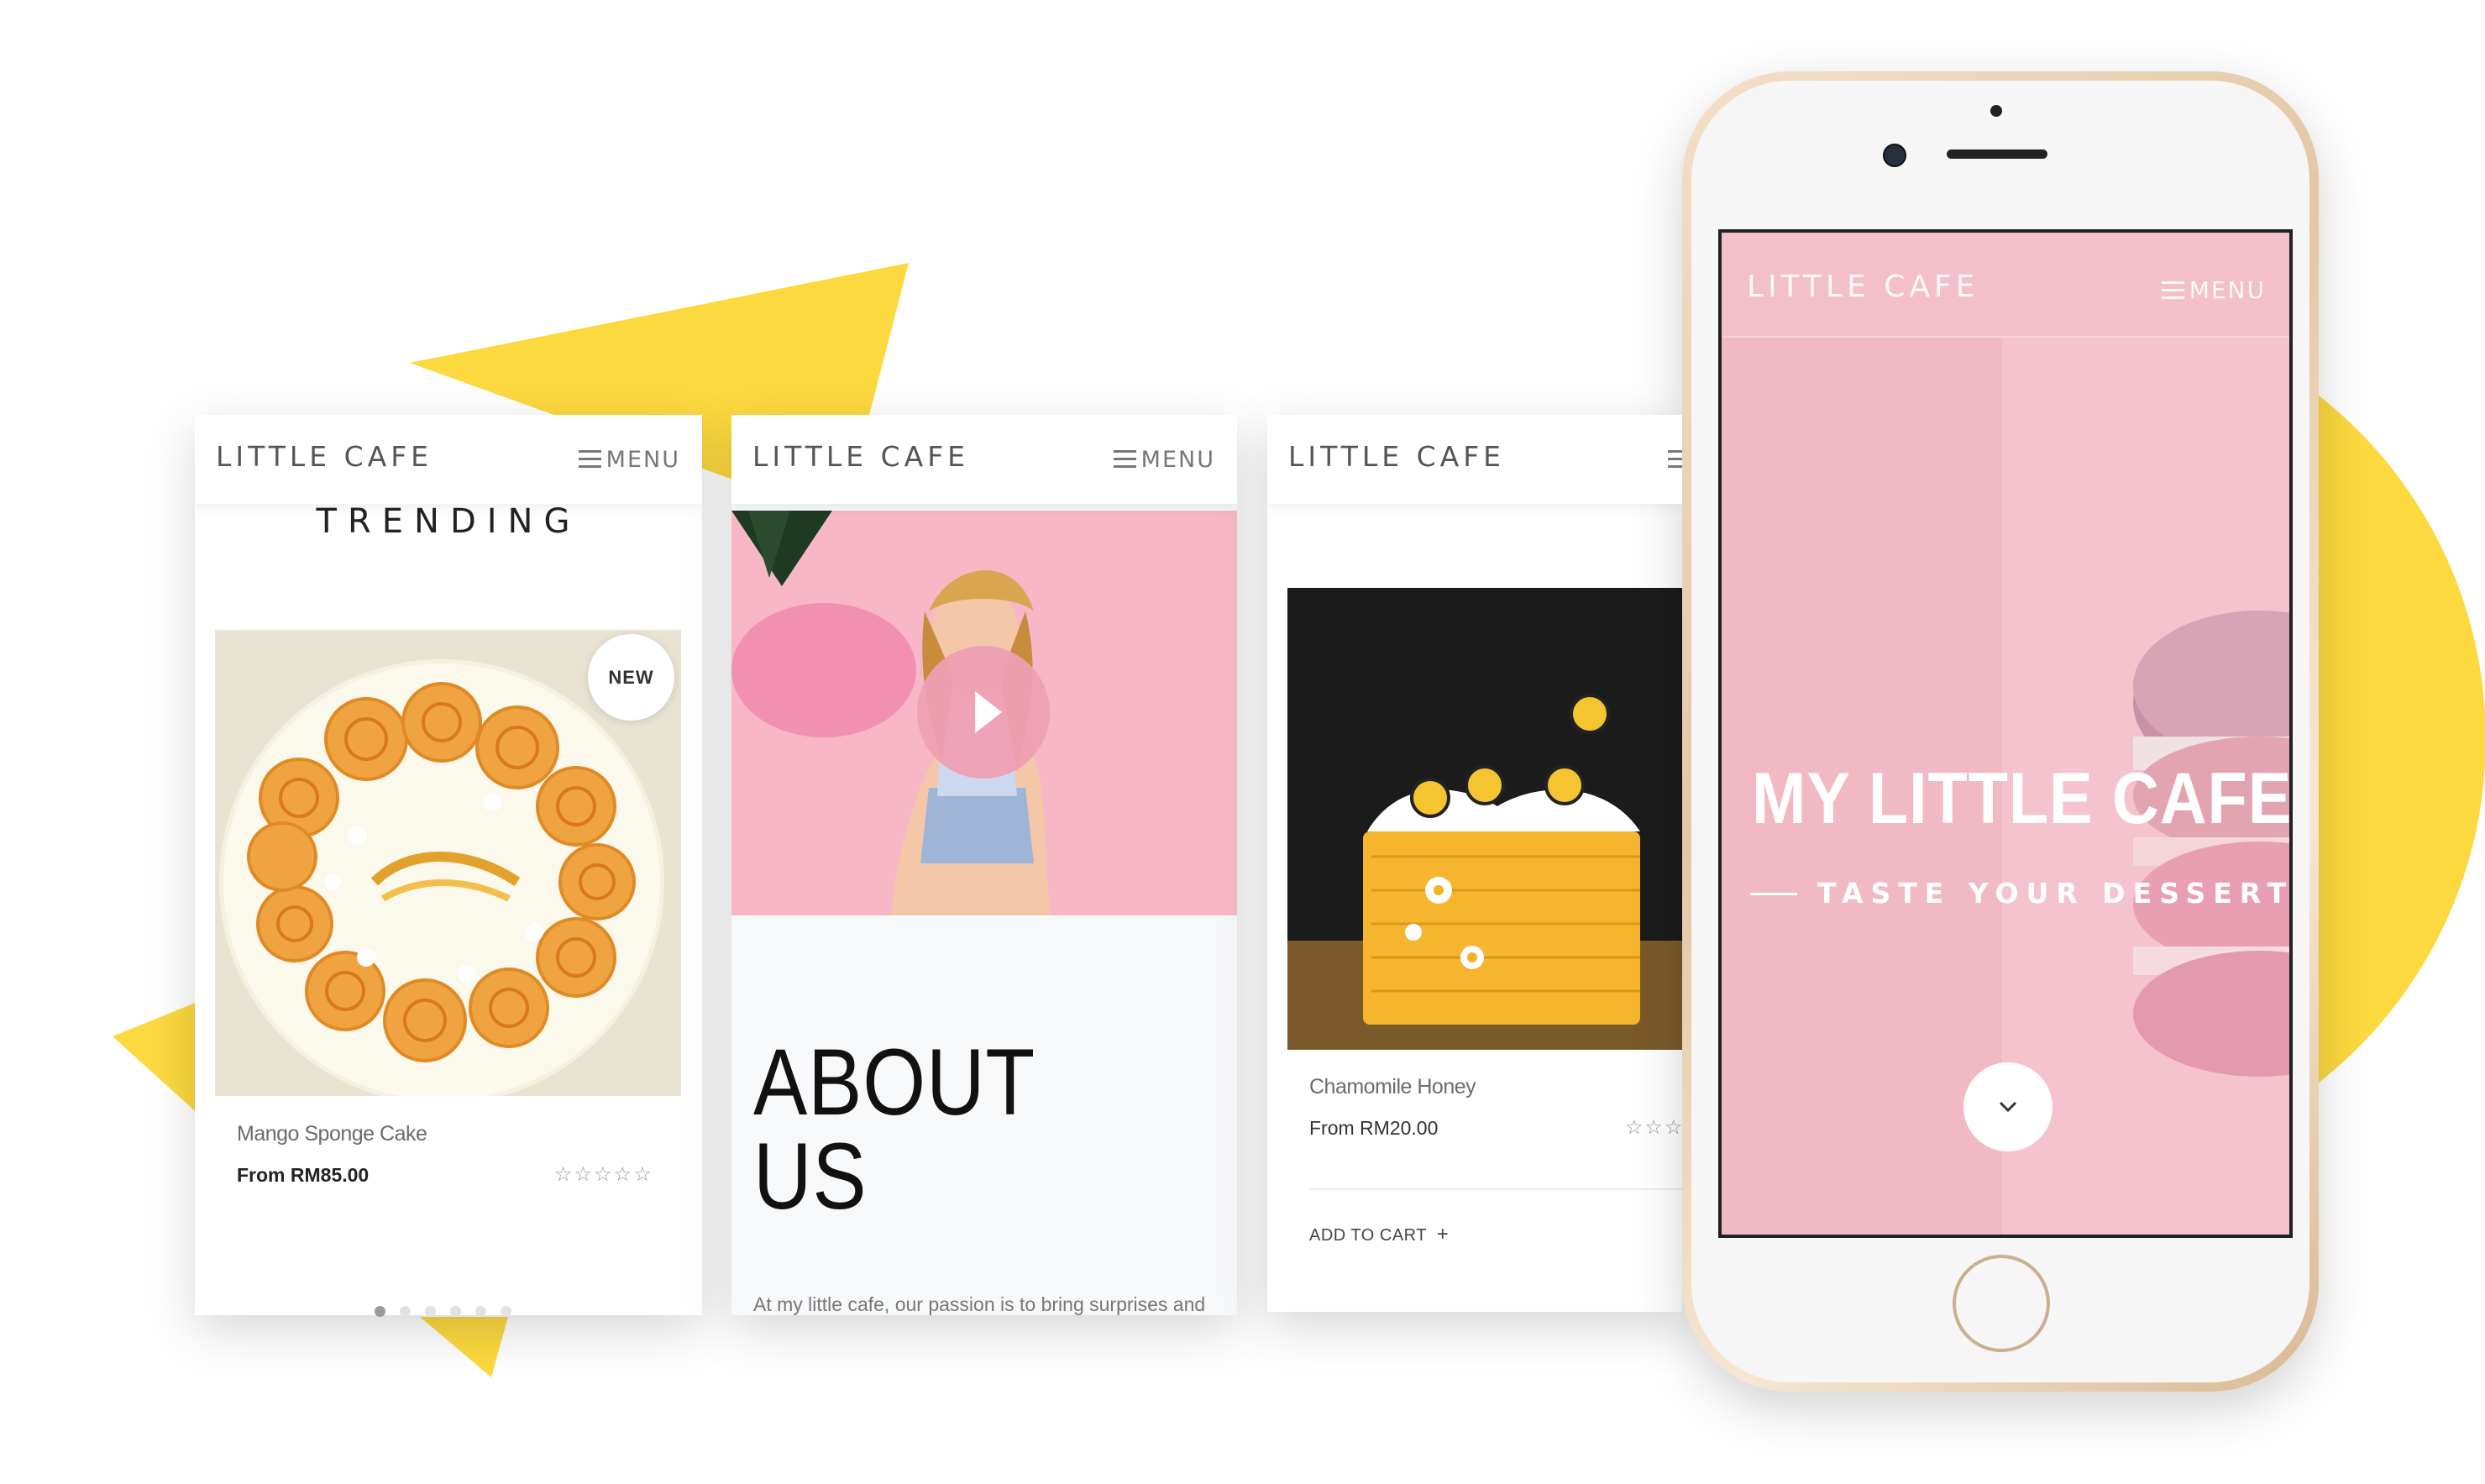 This screenshot has height=1484, width=2485. I want to click on hero-subtitle: TASTE YOUR DESSERT, so click(2055, 894).